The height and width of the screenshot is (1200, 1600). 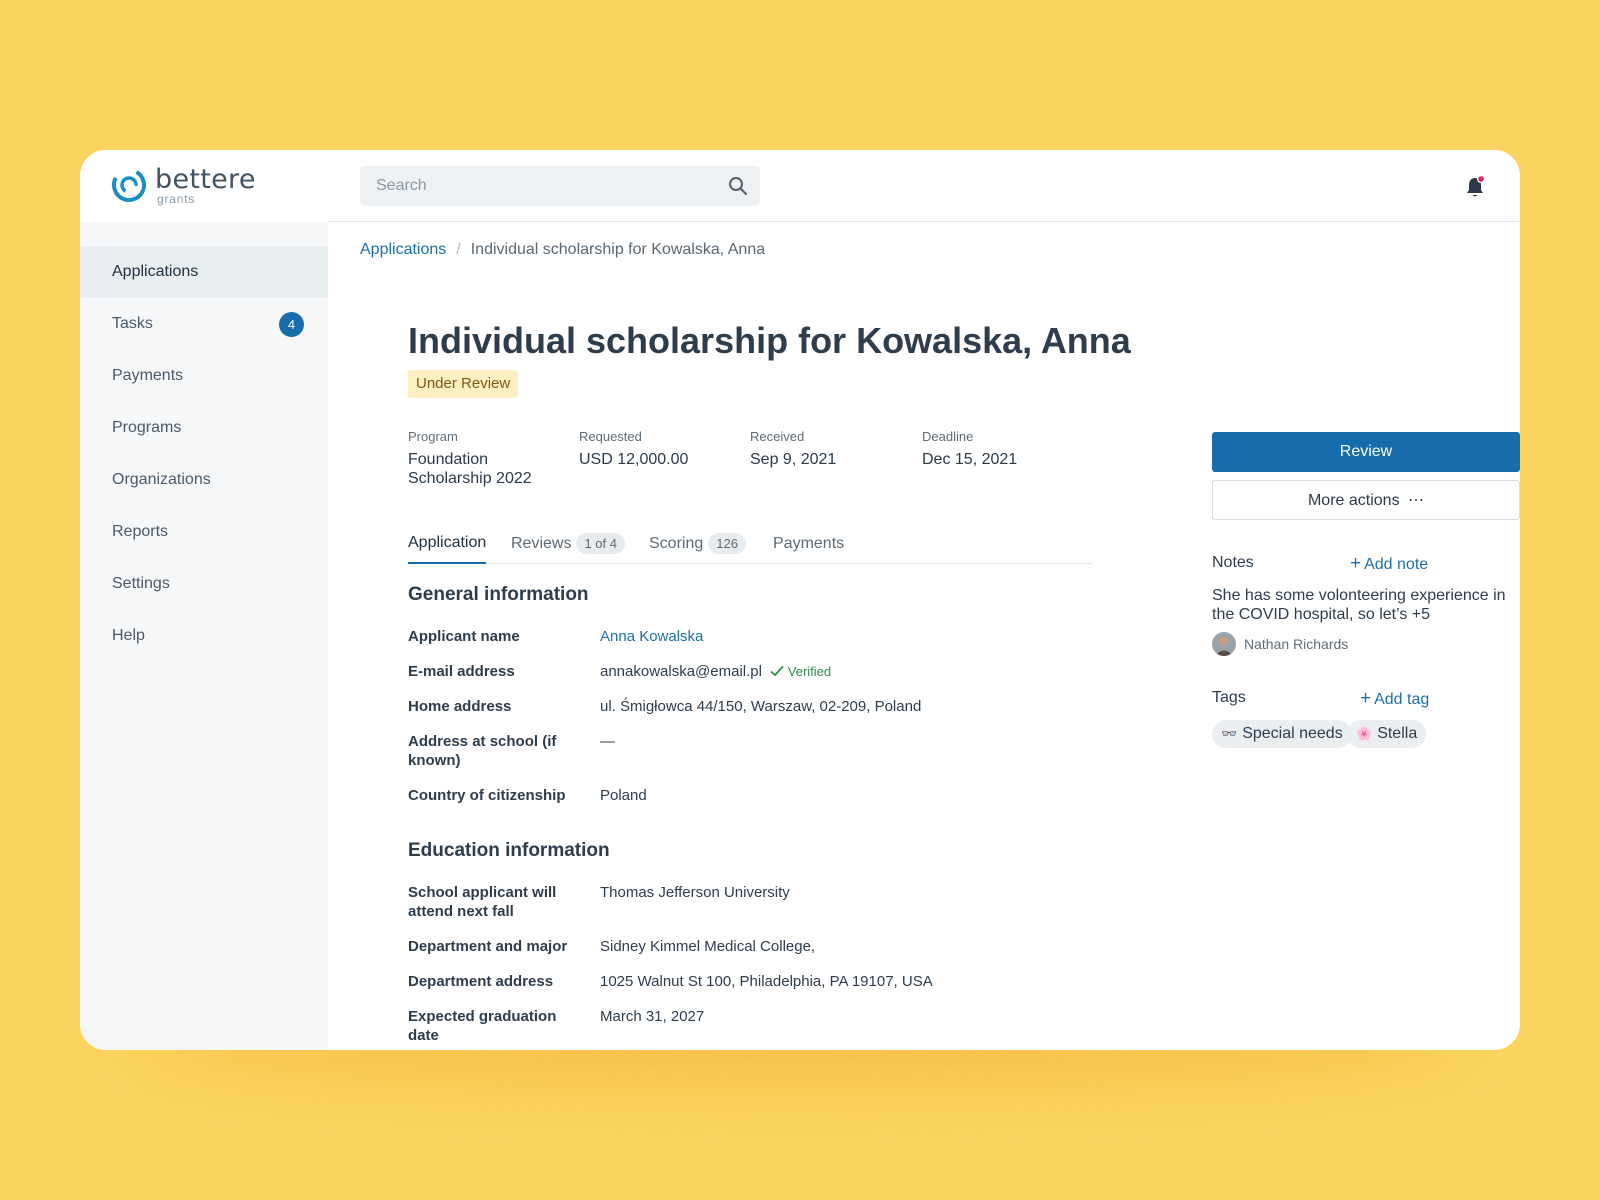 I want to click on meta-value: Foundation Scholarship 2022, so click(x=470, y=469).